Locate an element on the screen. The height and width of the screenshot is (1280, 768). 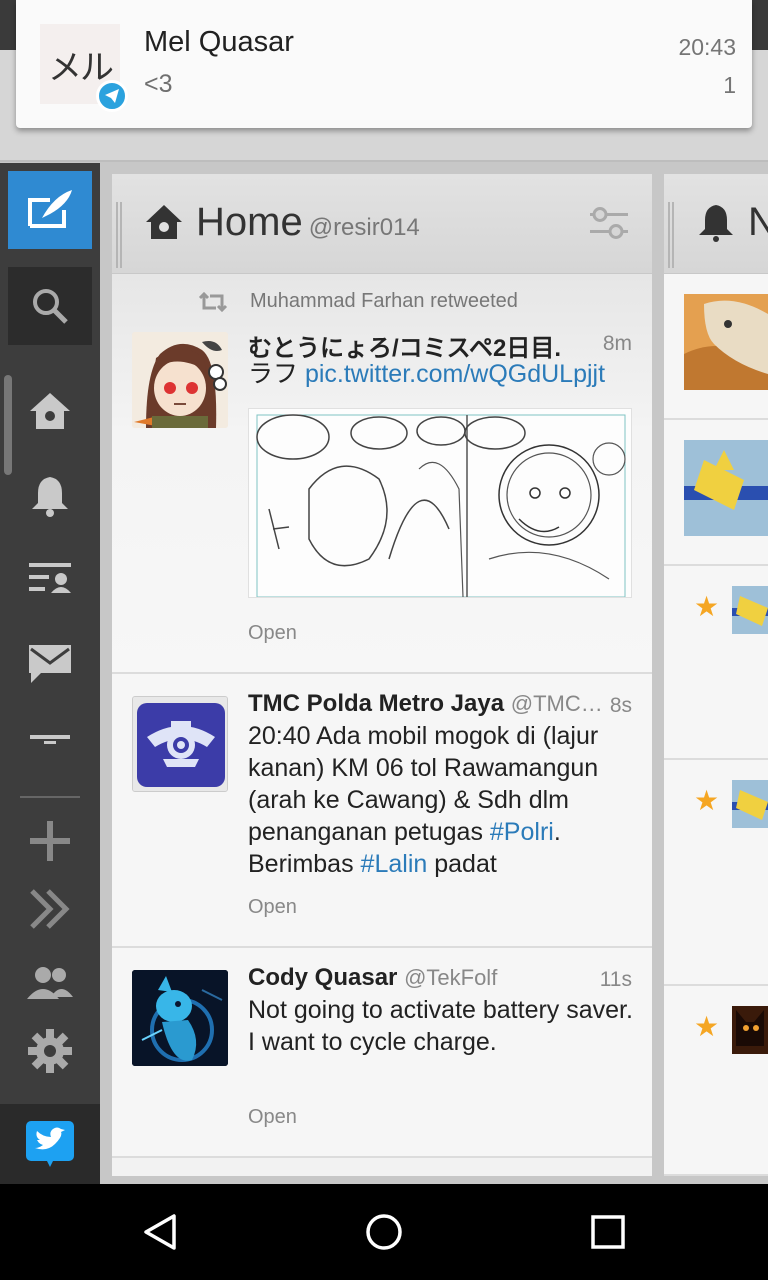
sidebar-item-lists is located at coordinates (50, 579).